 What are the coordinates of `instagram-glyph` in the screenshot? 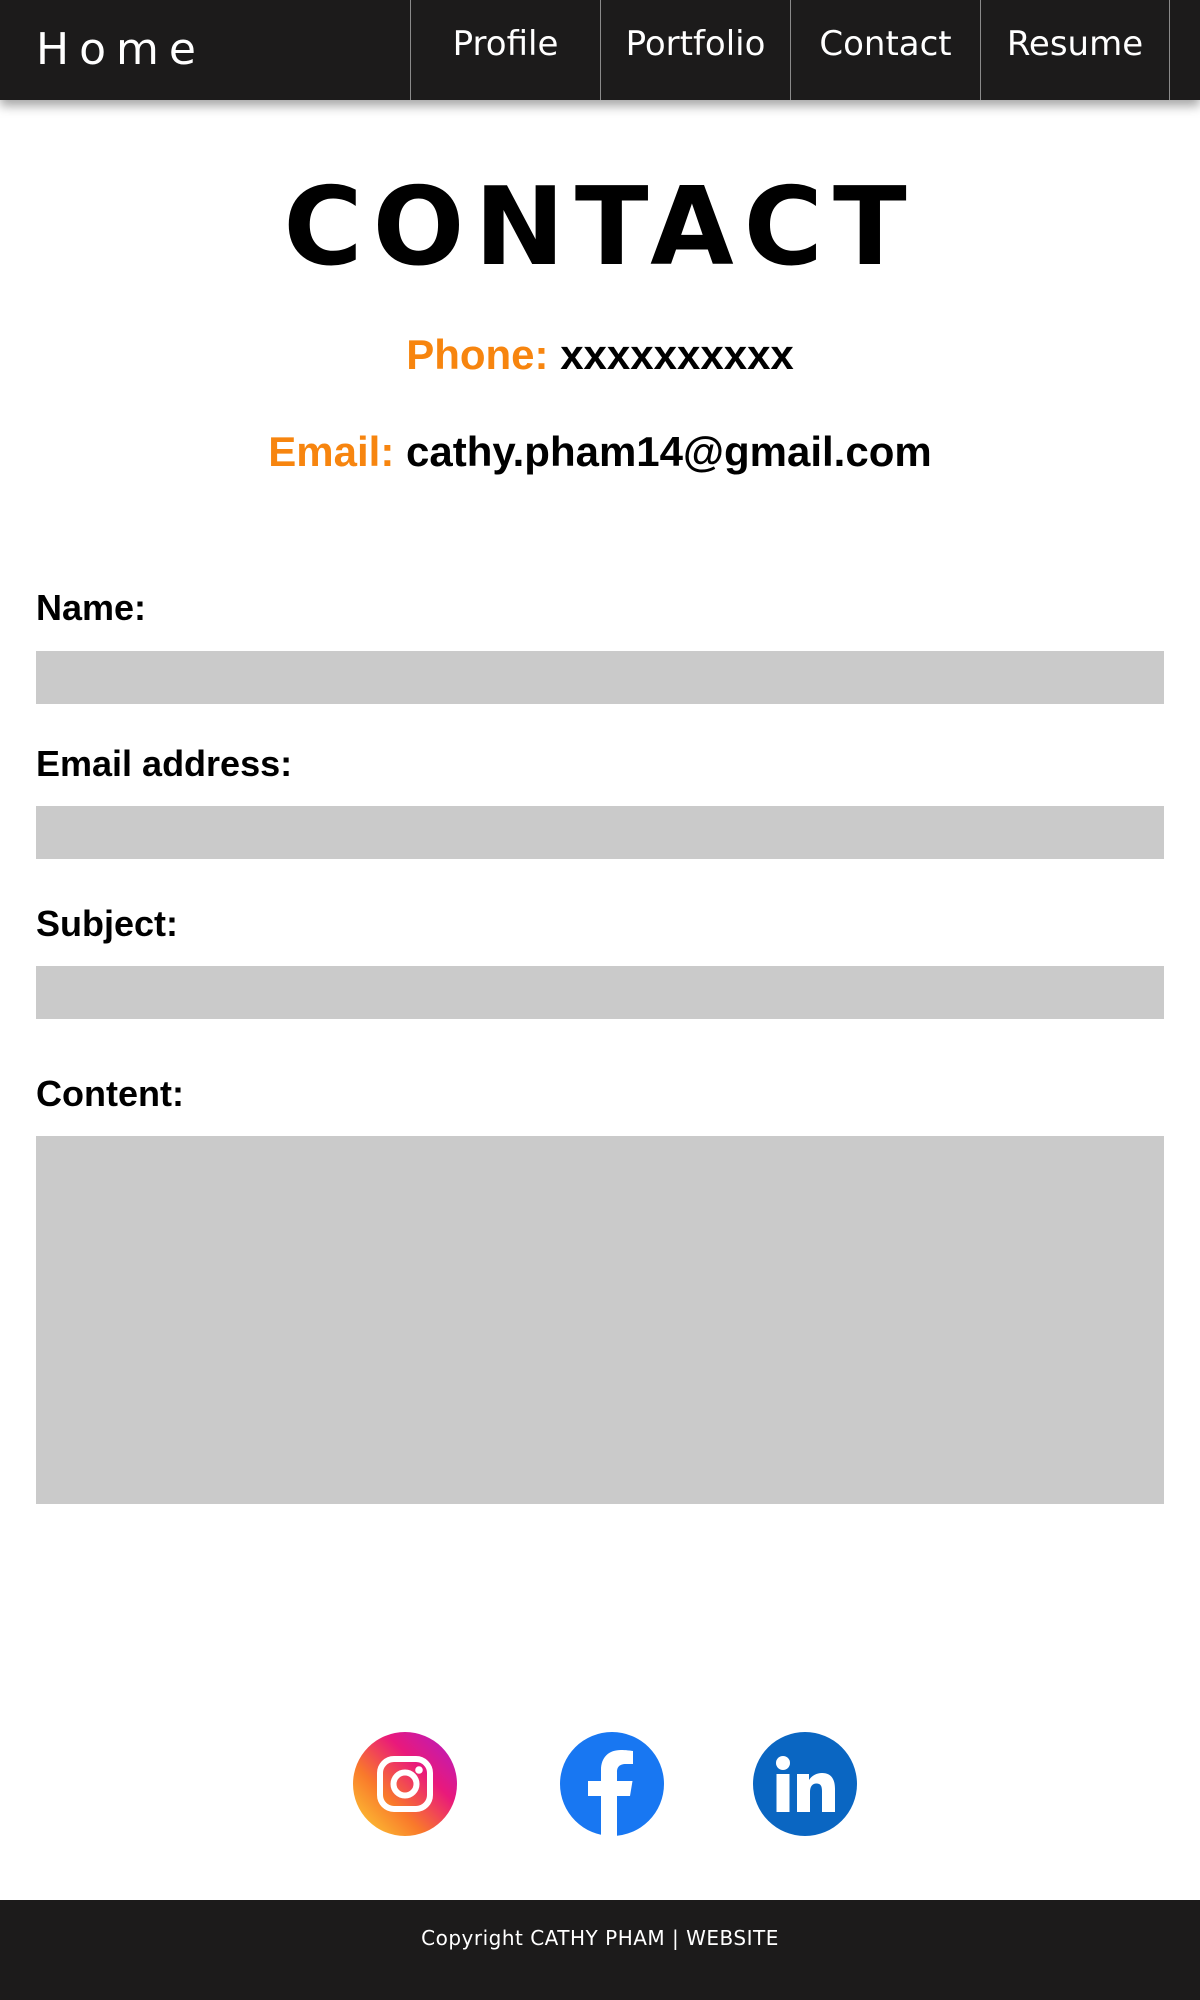 It's located at (405, 1784).